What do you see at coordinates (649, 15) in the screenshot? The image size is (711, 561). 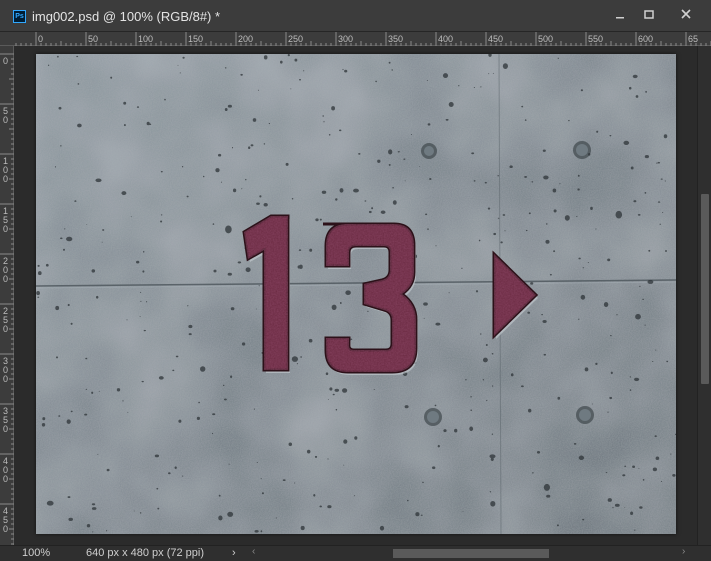 I see `maximize-button` at bounding box center [649, 15].